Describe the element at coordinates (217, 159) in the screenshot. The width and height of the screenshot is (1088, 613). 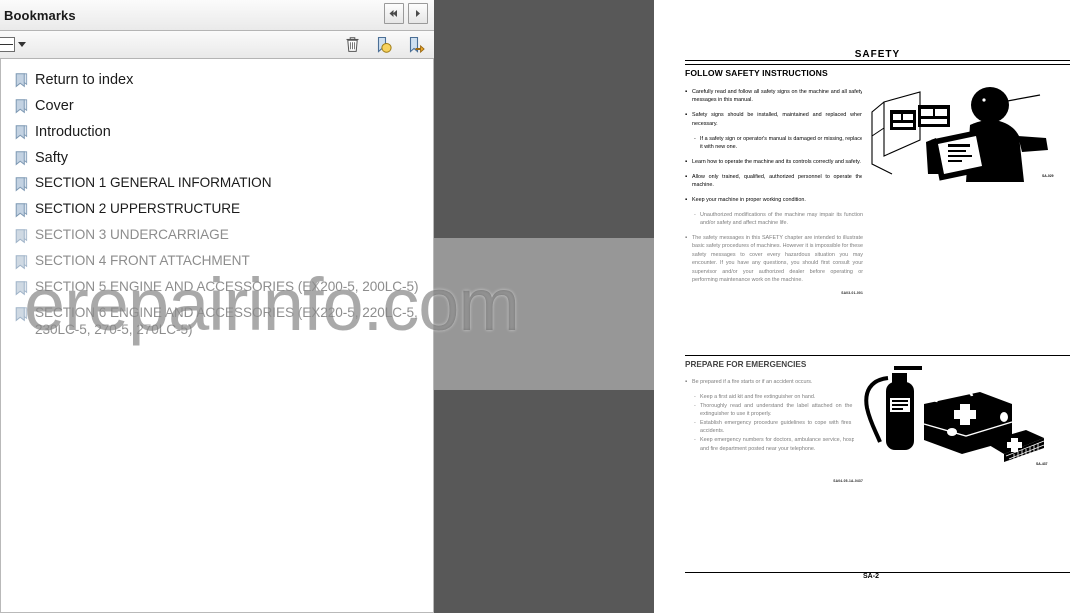
I see `bookmark-item: Safty` at that location.